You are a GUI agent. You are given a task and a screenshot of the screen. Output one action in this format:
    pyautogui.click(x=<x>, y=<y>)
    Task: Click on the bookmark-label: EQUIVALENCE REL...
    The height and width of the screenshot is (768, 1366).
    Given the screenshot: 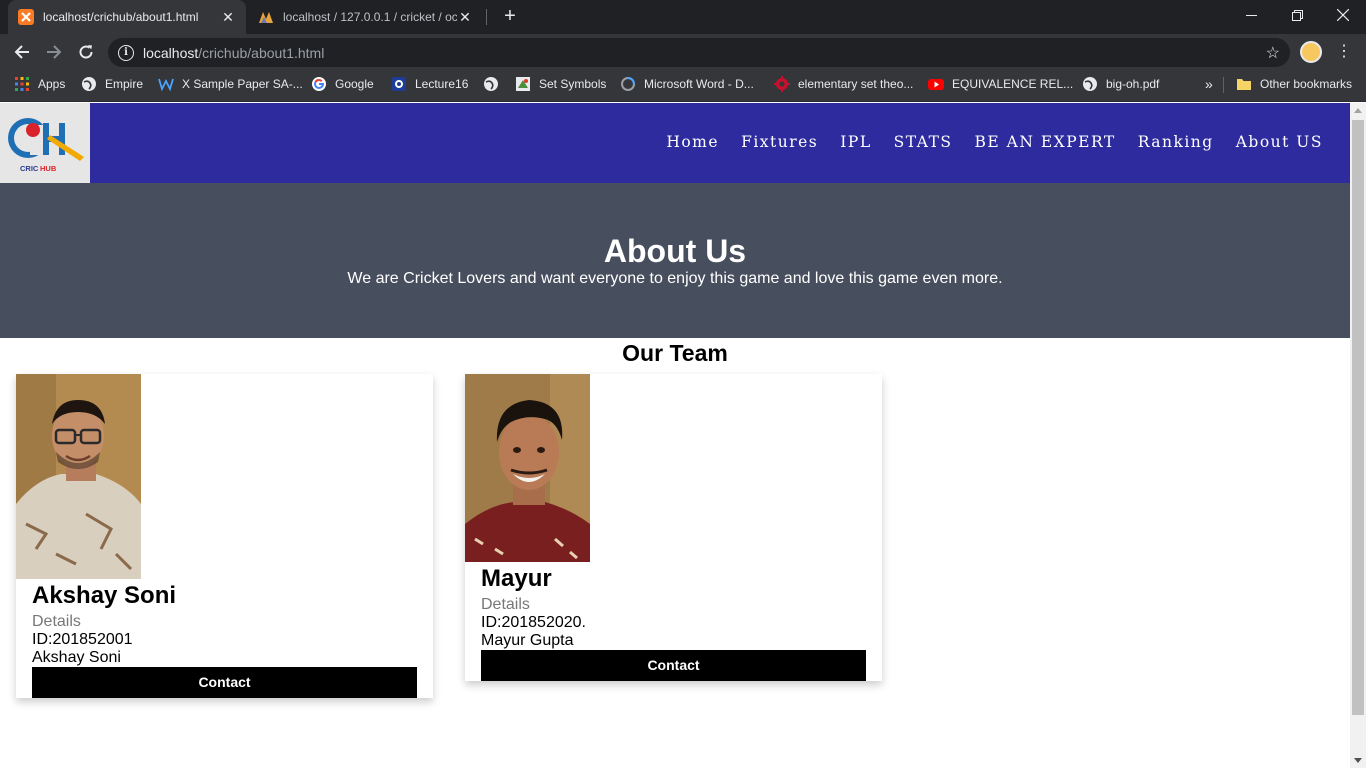 What is the action you would take?
    pyautogui.click(x=1013, y=84)
    